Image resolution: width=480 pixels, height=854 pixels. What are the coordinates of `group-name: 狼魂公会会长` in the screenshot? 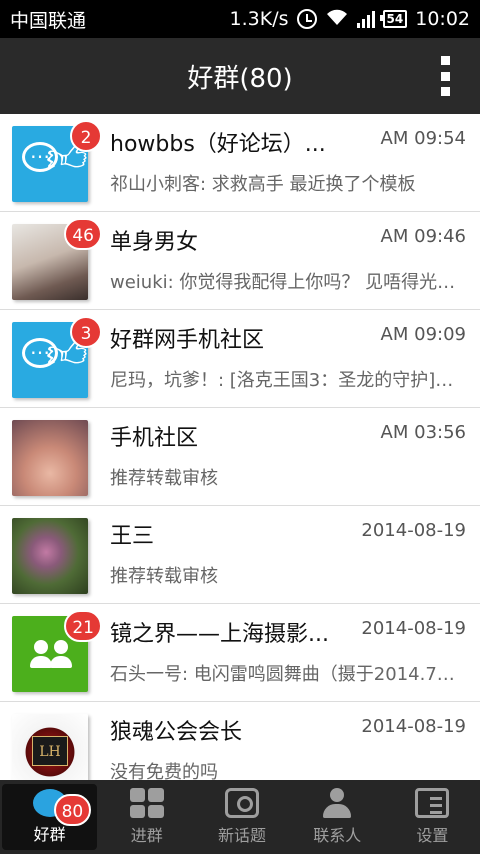 It's located at (176, 732).